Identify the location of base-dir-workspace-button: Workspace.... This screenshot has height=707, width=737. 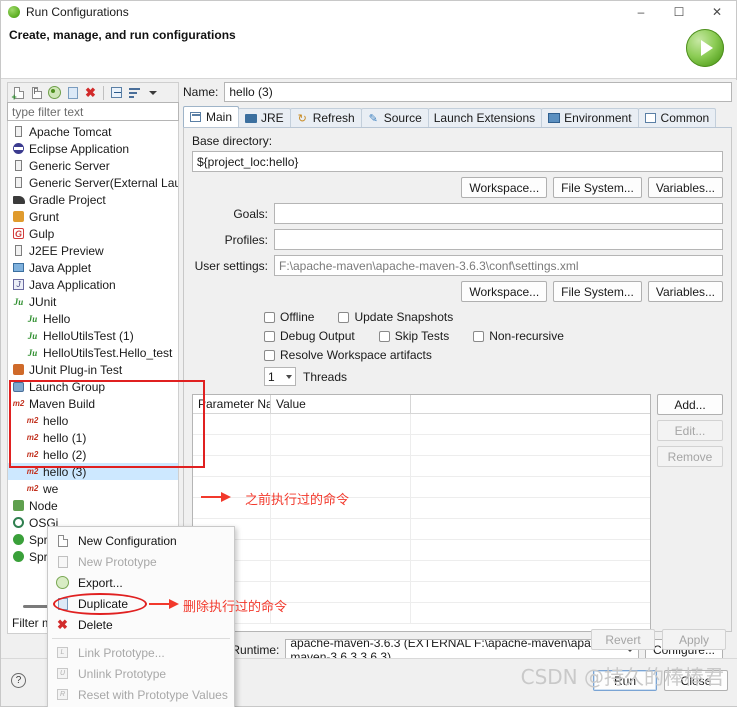
(504, 187).